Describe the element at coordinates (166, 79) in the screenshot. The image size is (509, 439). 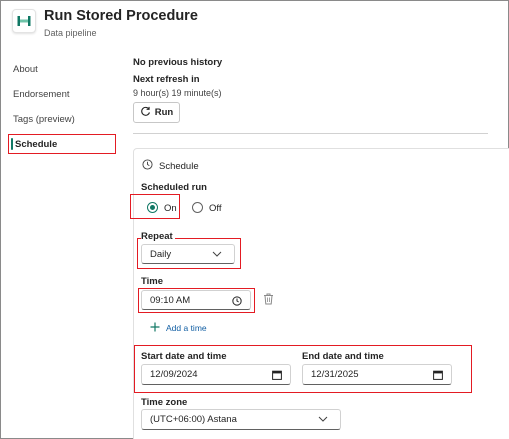
I see `next-refresh-label: Next refresh in` at that location.